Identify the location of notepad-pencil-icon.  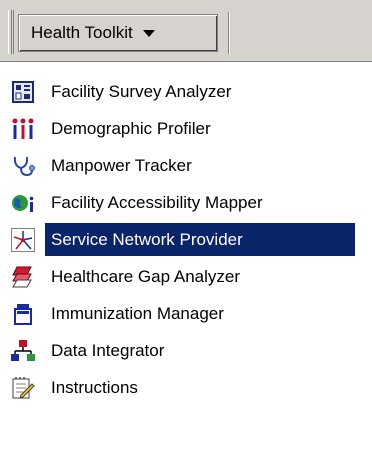
(23, 388).